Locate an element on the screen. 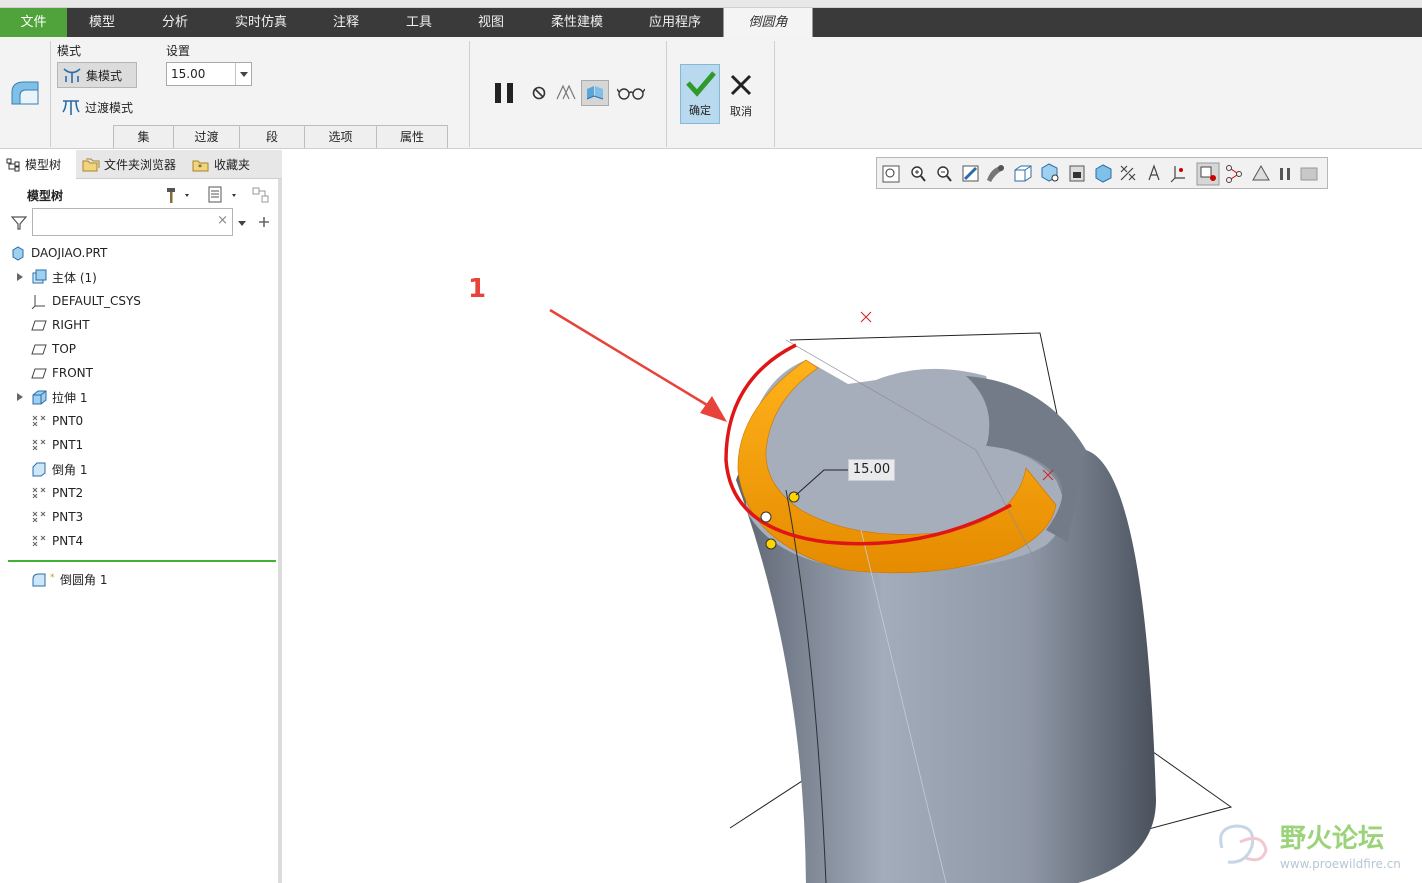 This screenshot has width=1422, height=883. tree-show-button is located at coordinates (223, 195).